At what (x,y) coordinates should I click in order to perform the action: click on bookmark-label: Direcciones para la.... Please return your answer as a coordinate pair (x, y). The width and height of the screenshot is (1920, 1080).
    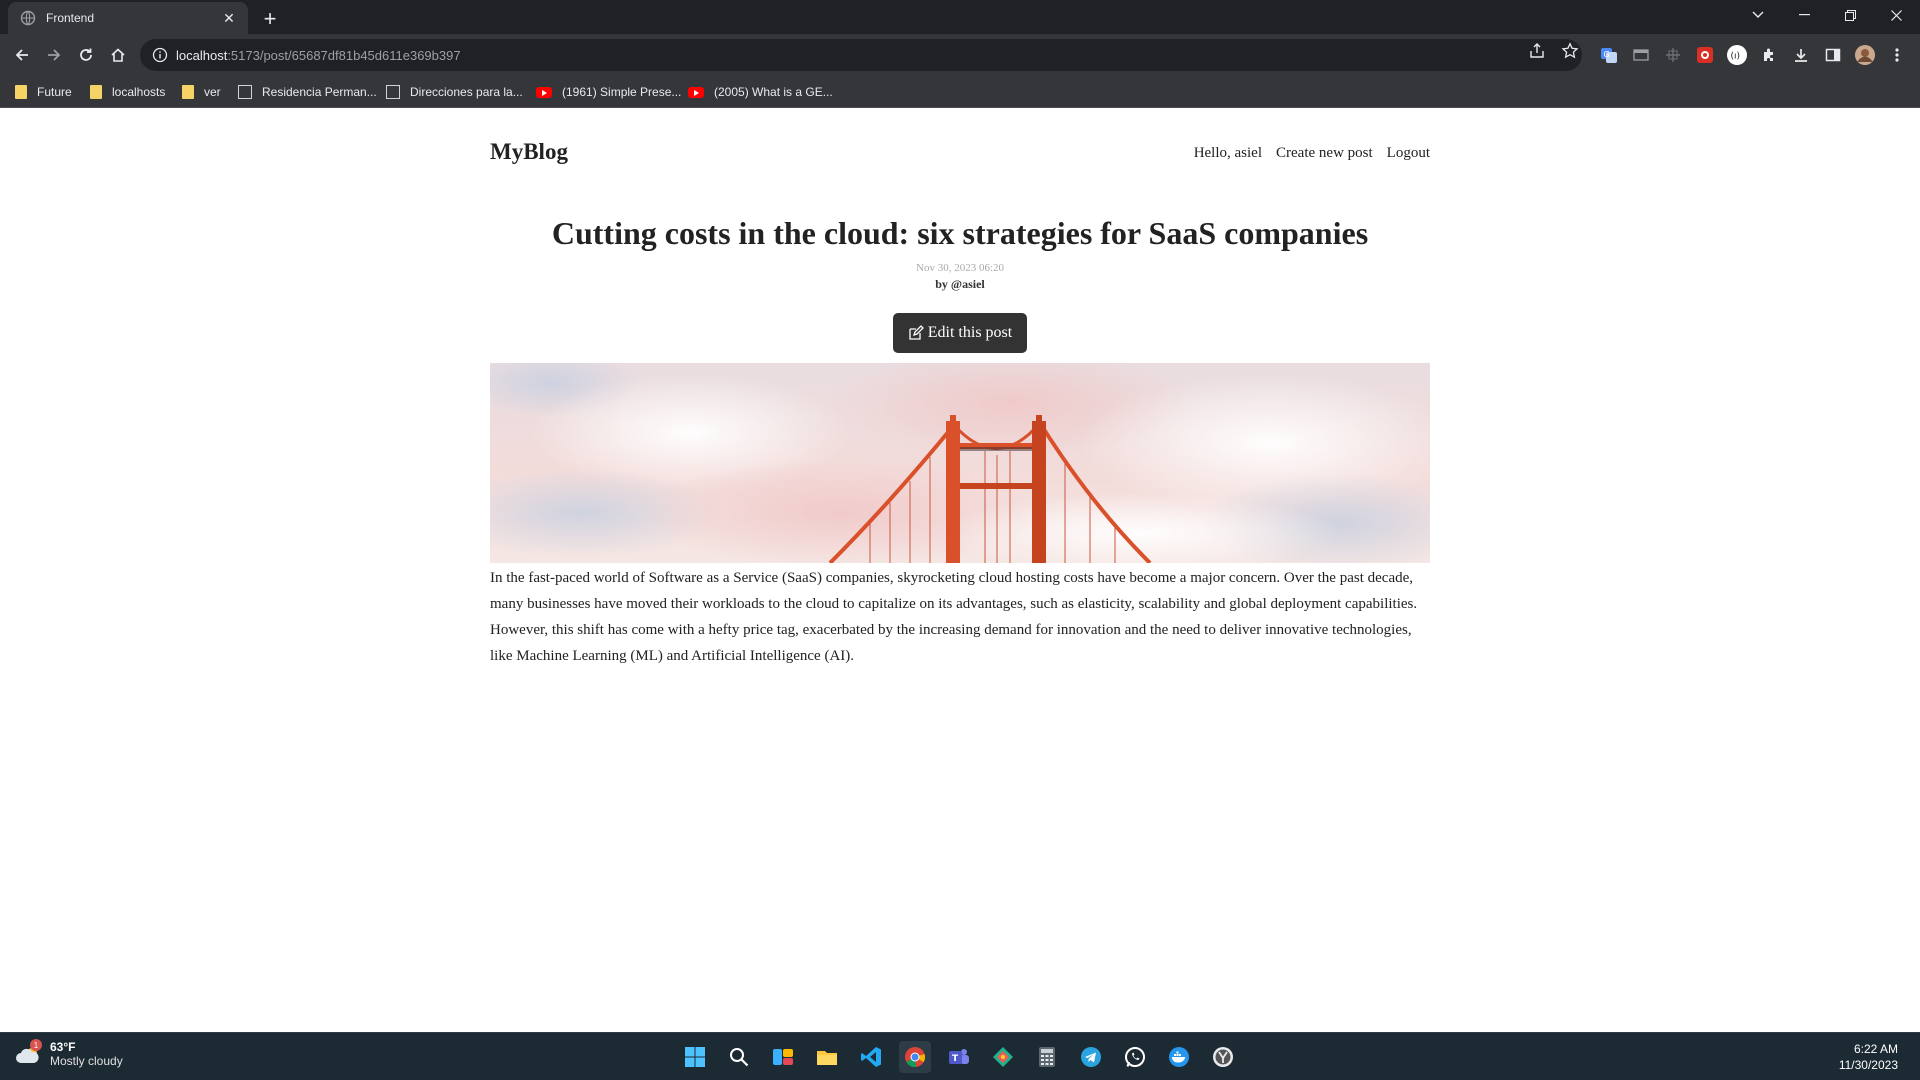
    Looking at the image, I should click on (466, 92).